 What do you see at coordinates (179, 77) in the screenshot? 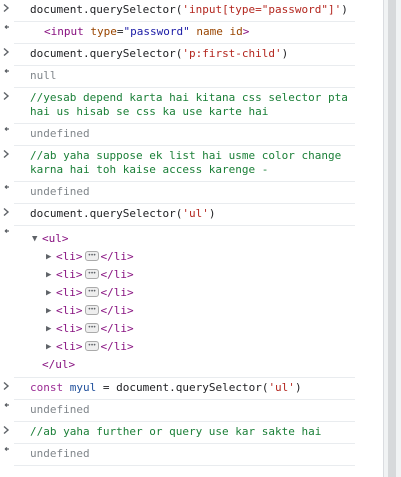
I see `console-result-row: null` at bounding box center [179, 77].